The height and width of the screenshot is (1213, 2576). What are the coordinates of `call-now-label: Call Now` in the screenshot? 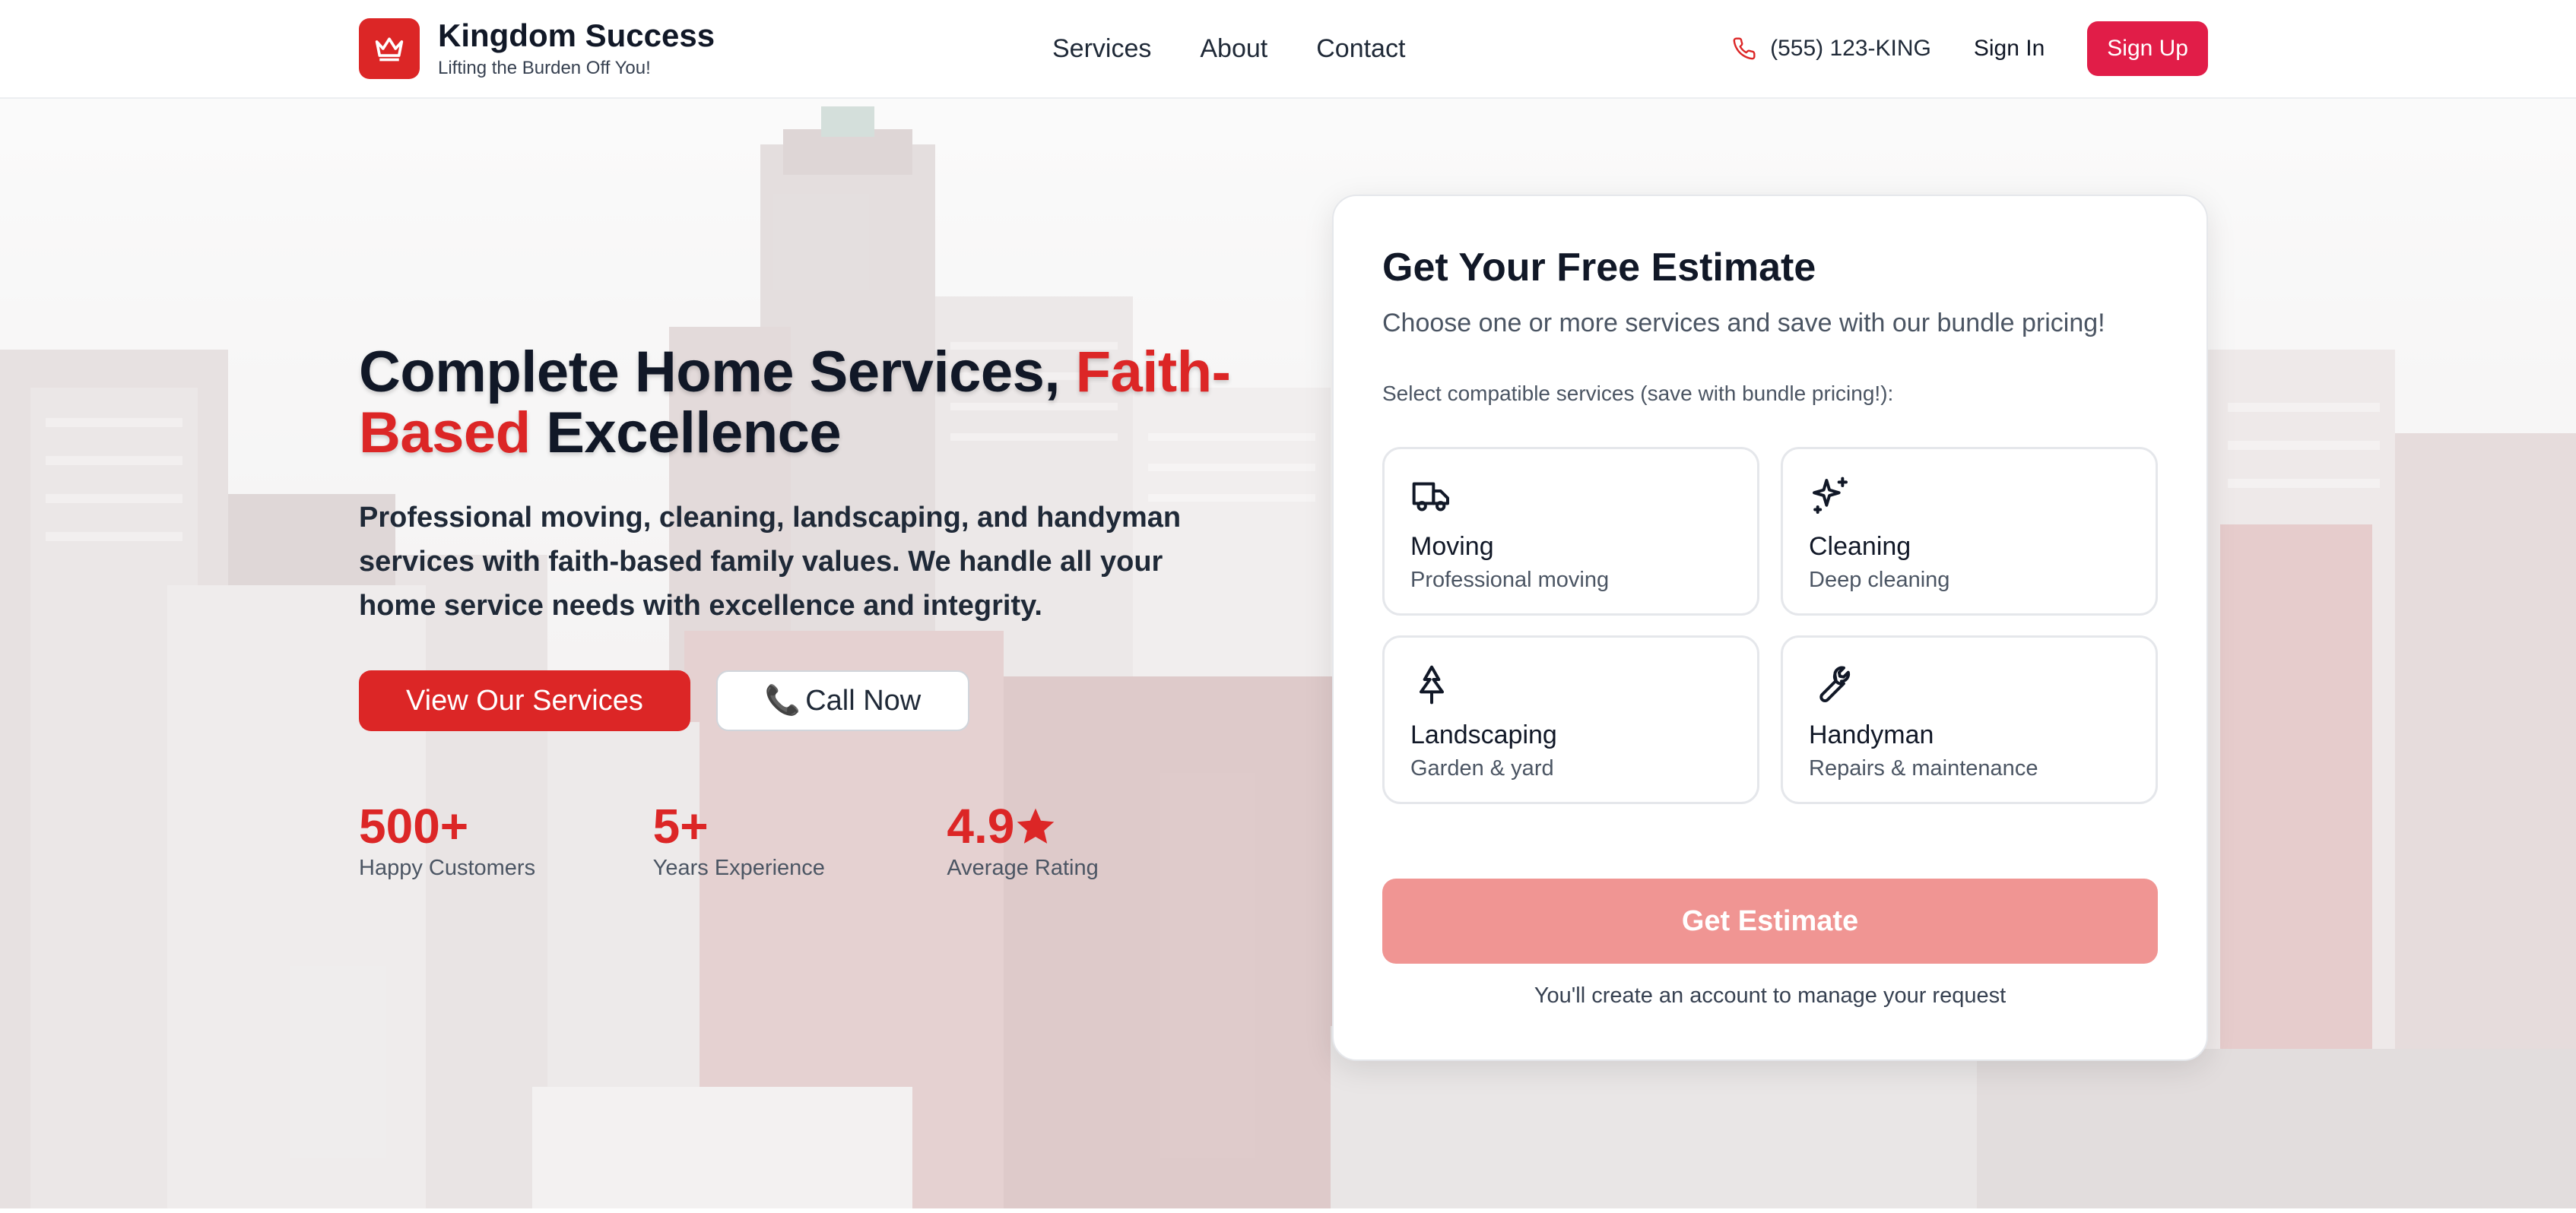 It's located at (864, 700).